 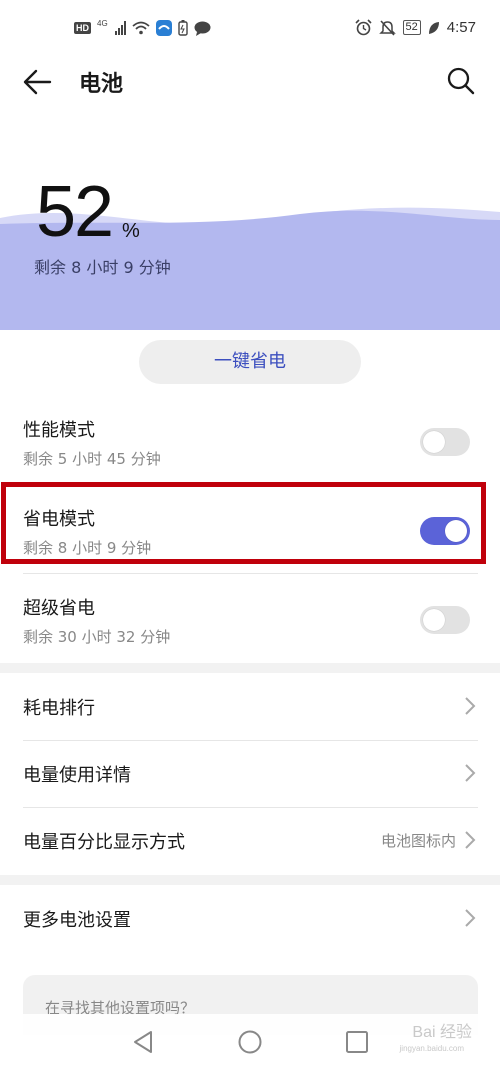 I want to click on status-right-icons: 52 4:57, so click(x=415, y=27).